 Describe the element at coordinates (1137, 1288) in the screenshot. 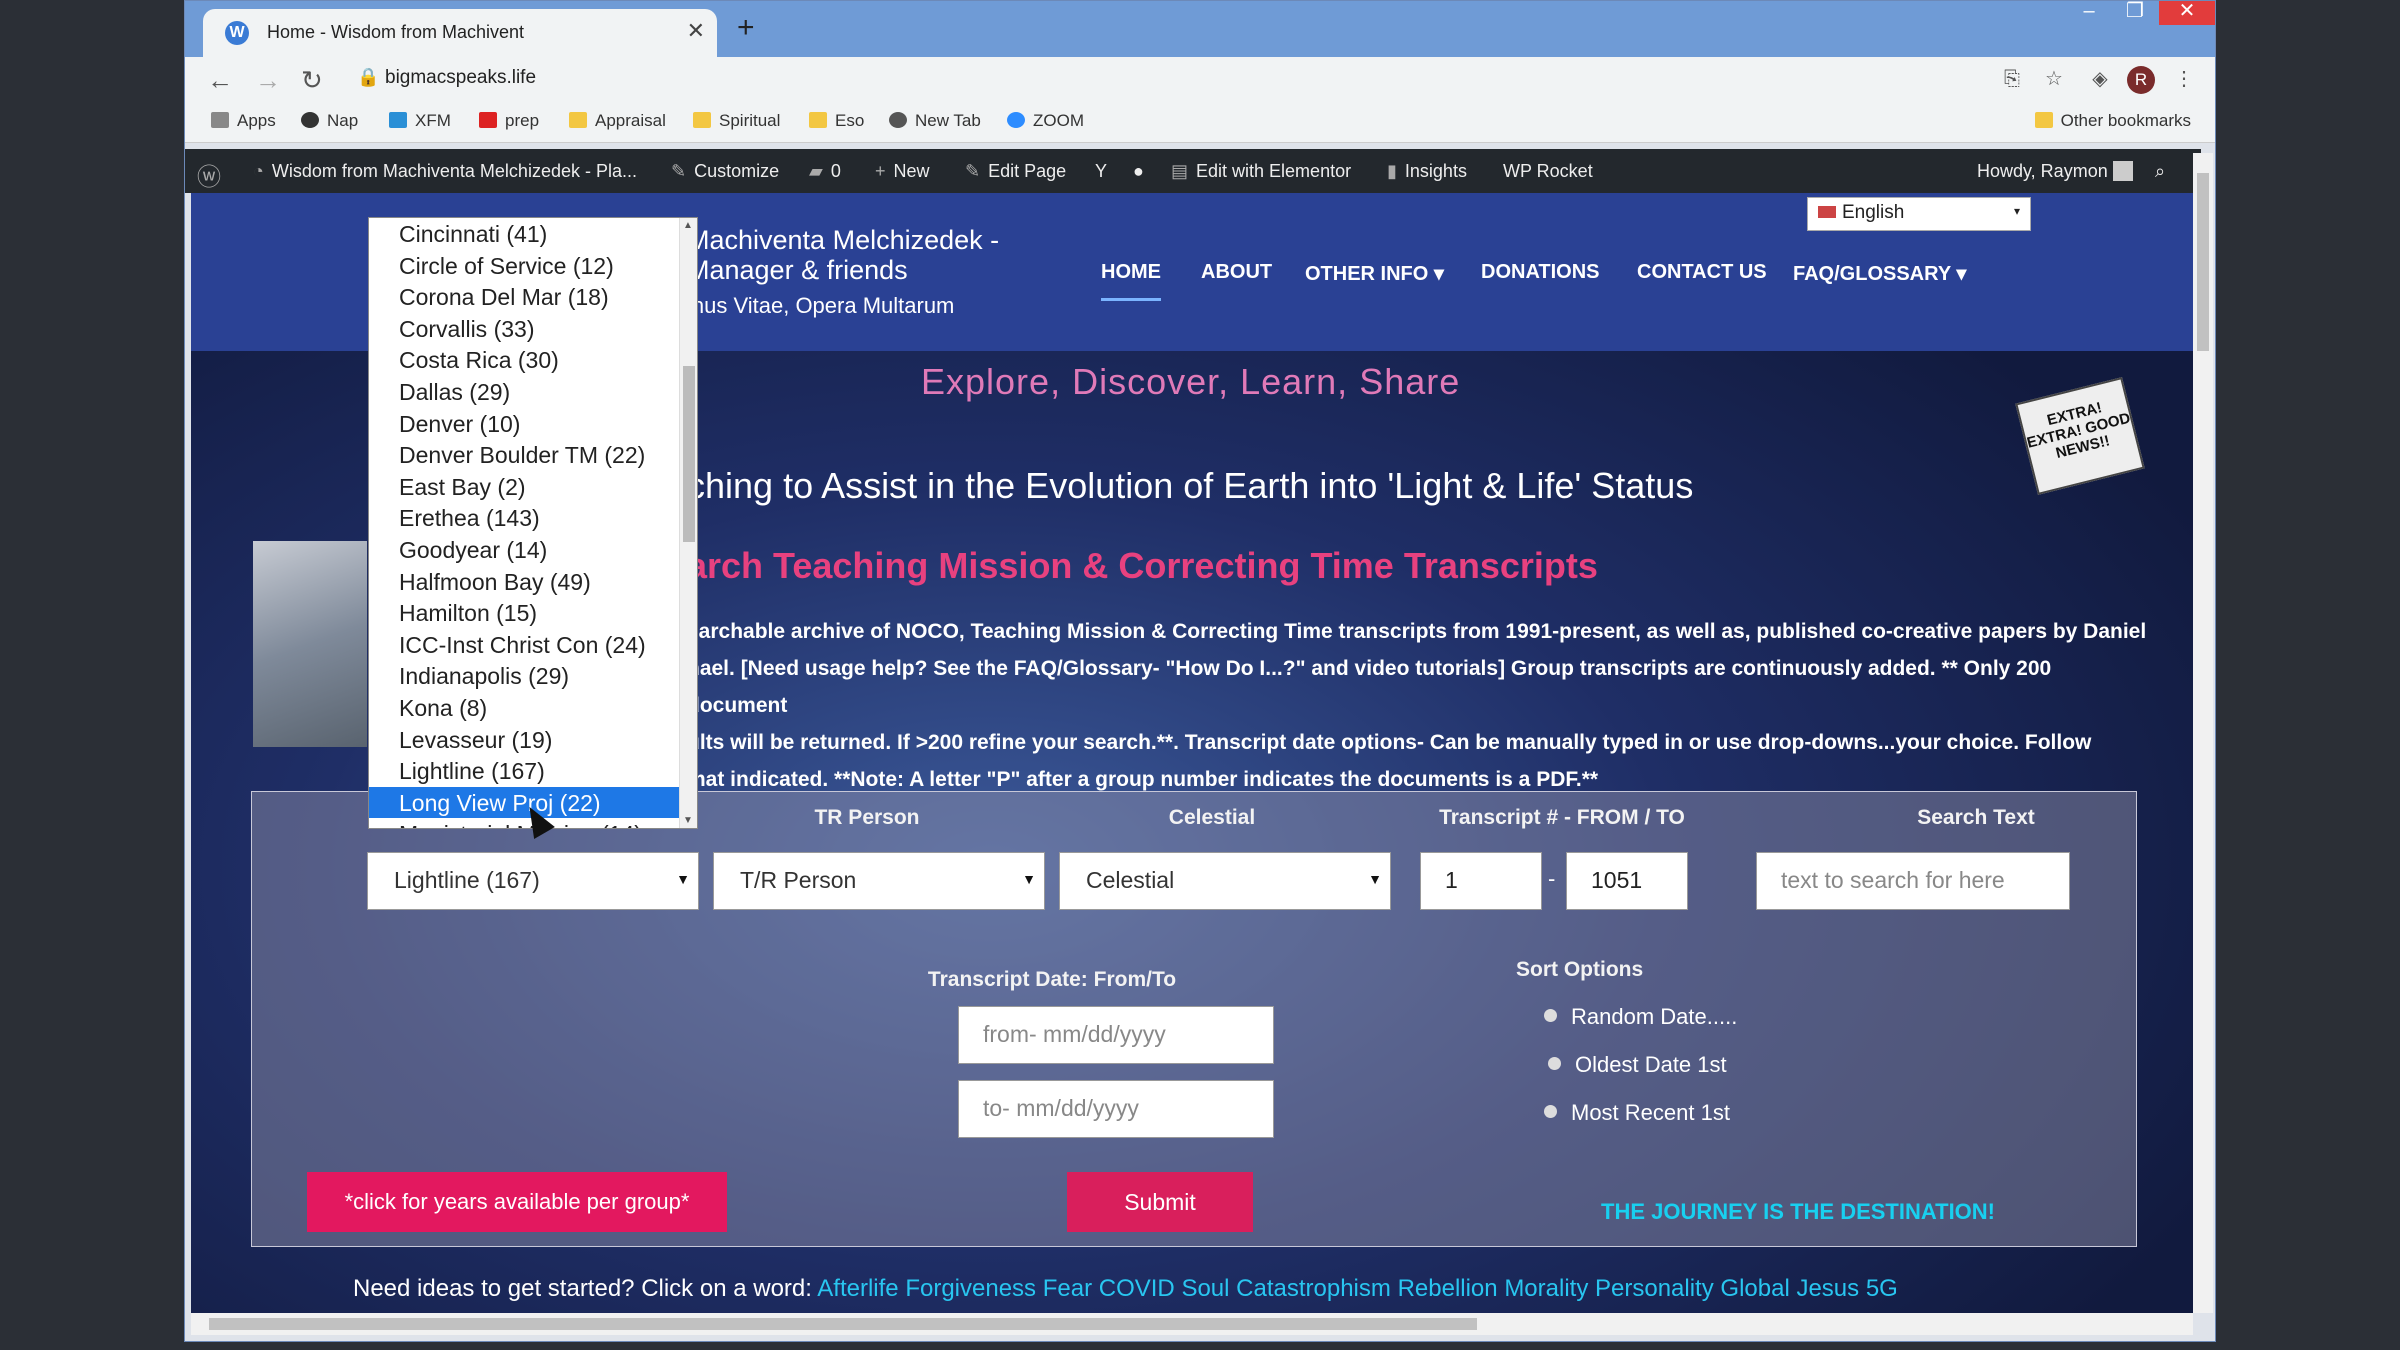

I see `idea-link: COVID` at that location.